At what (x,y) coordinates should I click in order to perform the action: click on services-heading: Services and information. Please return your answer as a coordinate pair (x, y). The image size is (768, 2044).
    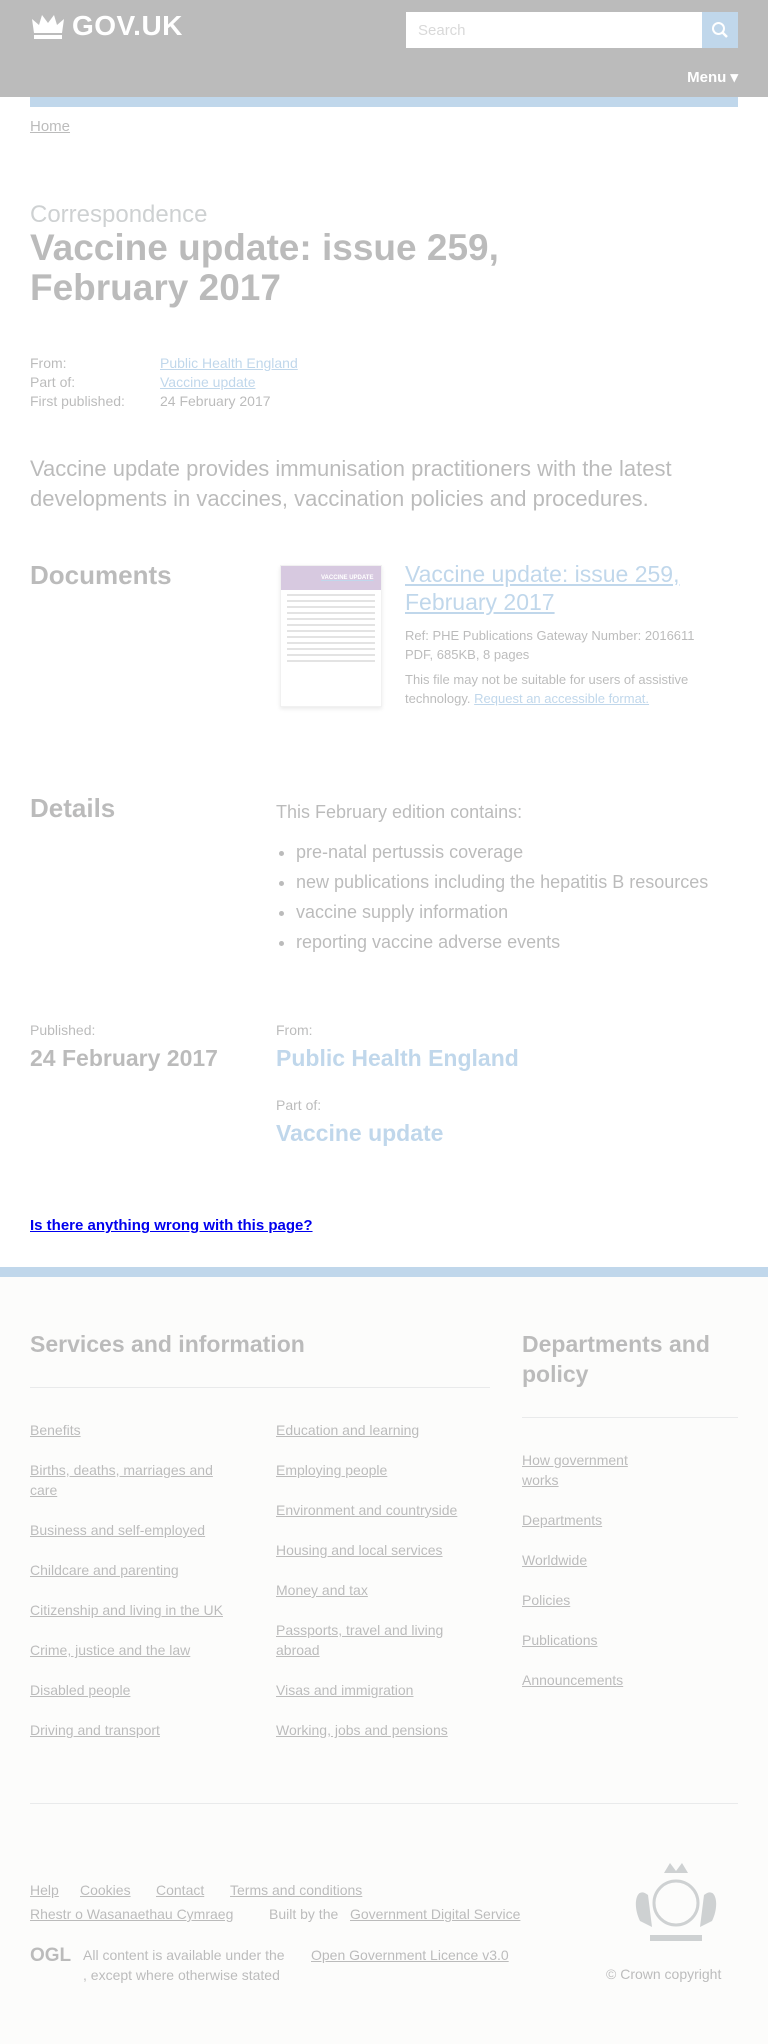
    Looking at the image, I should click on (167, 1344).